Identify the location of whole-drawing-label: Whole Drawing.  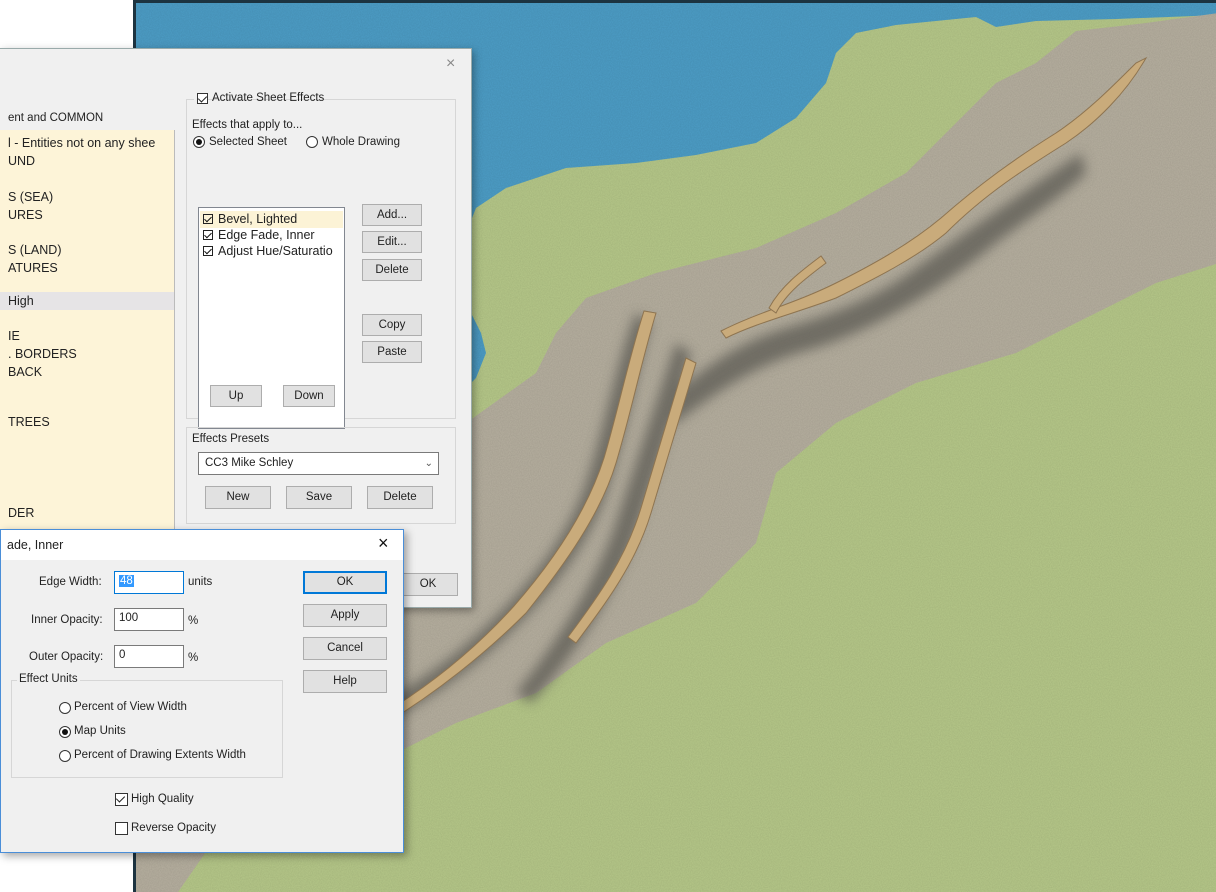
(361, 142).